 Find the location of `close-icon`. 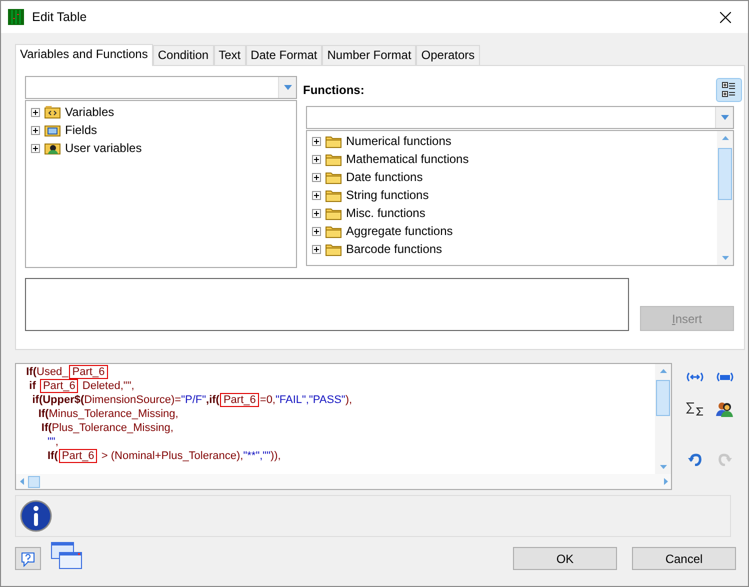

close-icon is located at coordinates (725, 17).